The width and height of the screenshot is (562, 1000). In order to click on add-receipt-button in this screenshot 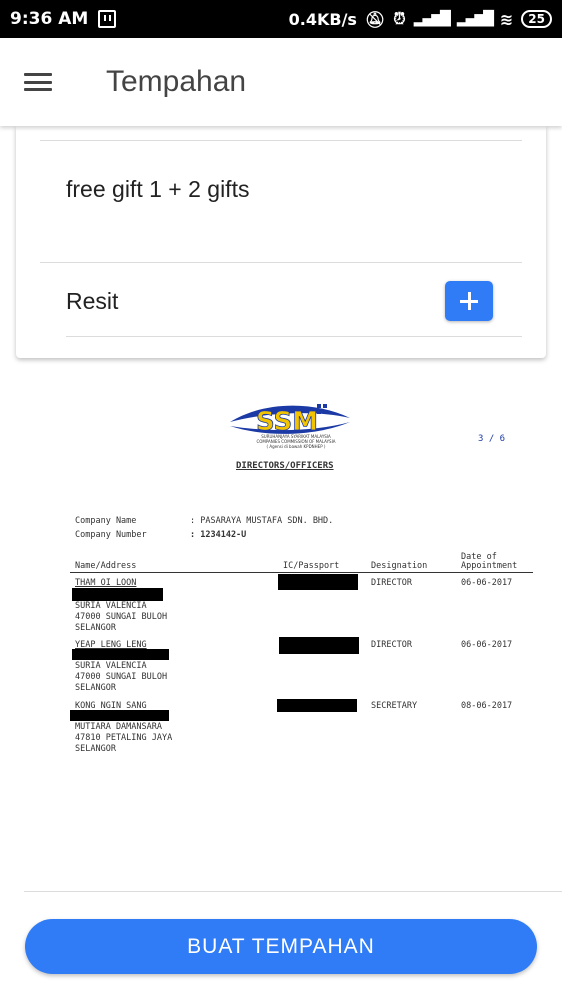, I will do `click(469, 301)`.